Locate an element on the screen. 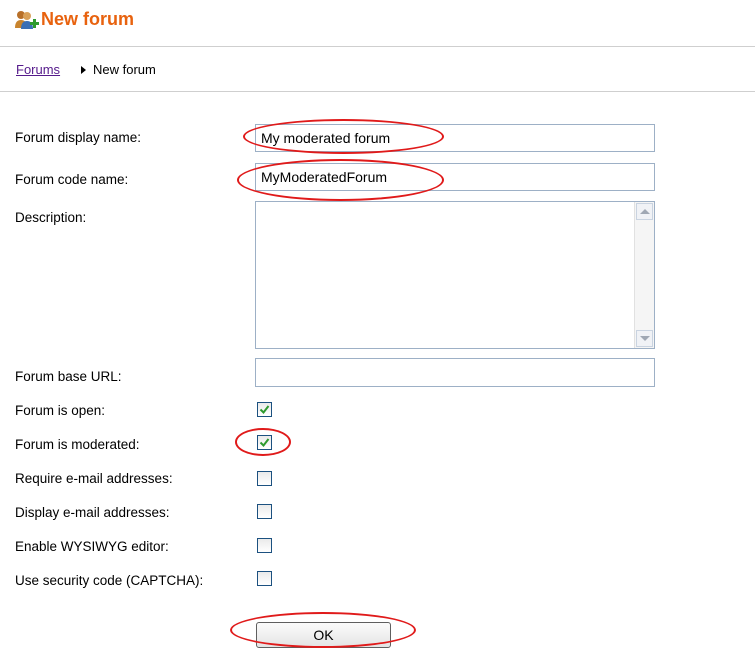 This screenshot has width=755, height=651. display-email-checkbox is located at coordinates (264, 511).